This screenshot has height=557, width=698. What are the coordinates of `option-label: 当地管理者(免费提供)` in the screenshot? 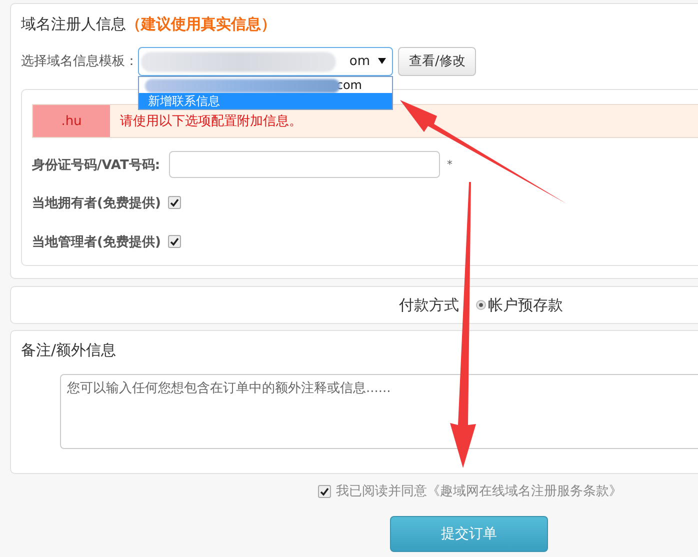 It's located at (96, 242).